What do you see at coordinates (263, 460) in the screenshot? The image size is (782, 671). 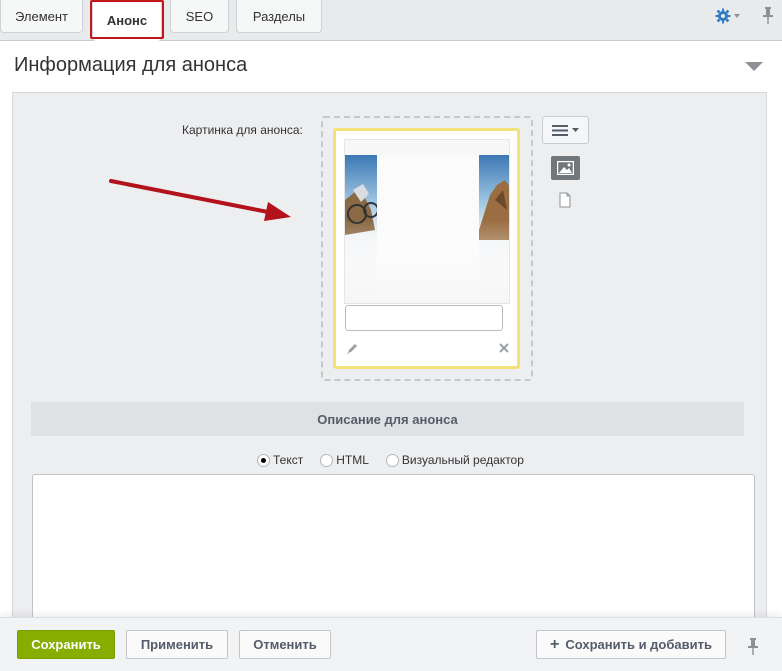 I see `mode-text-radio` at bounding box center [263, 460].